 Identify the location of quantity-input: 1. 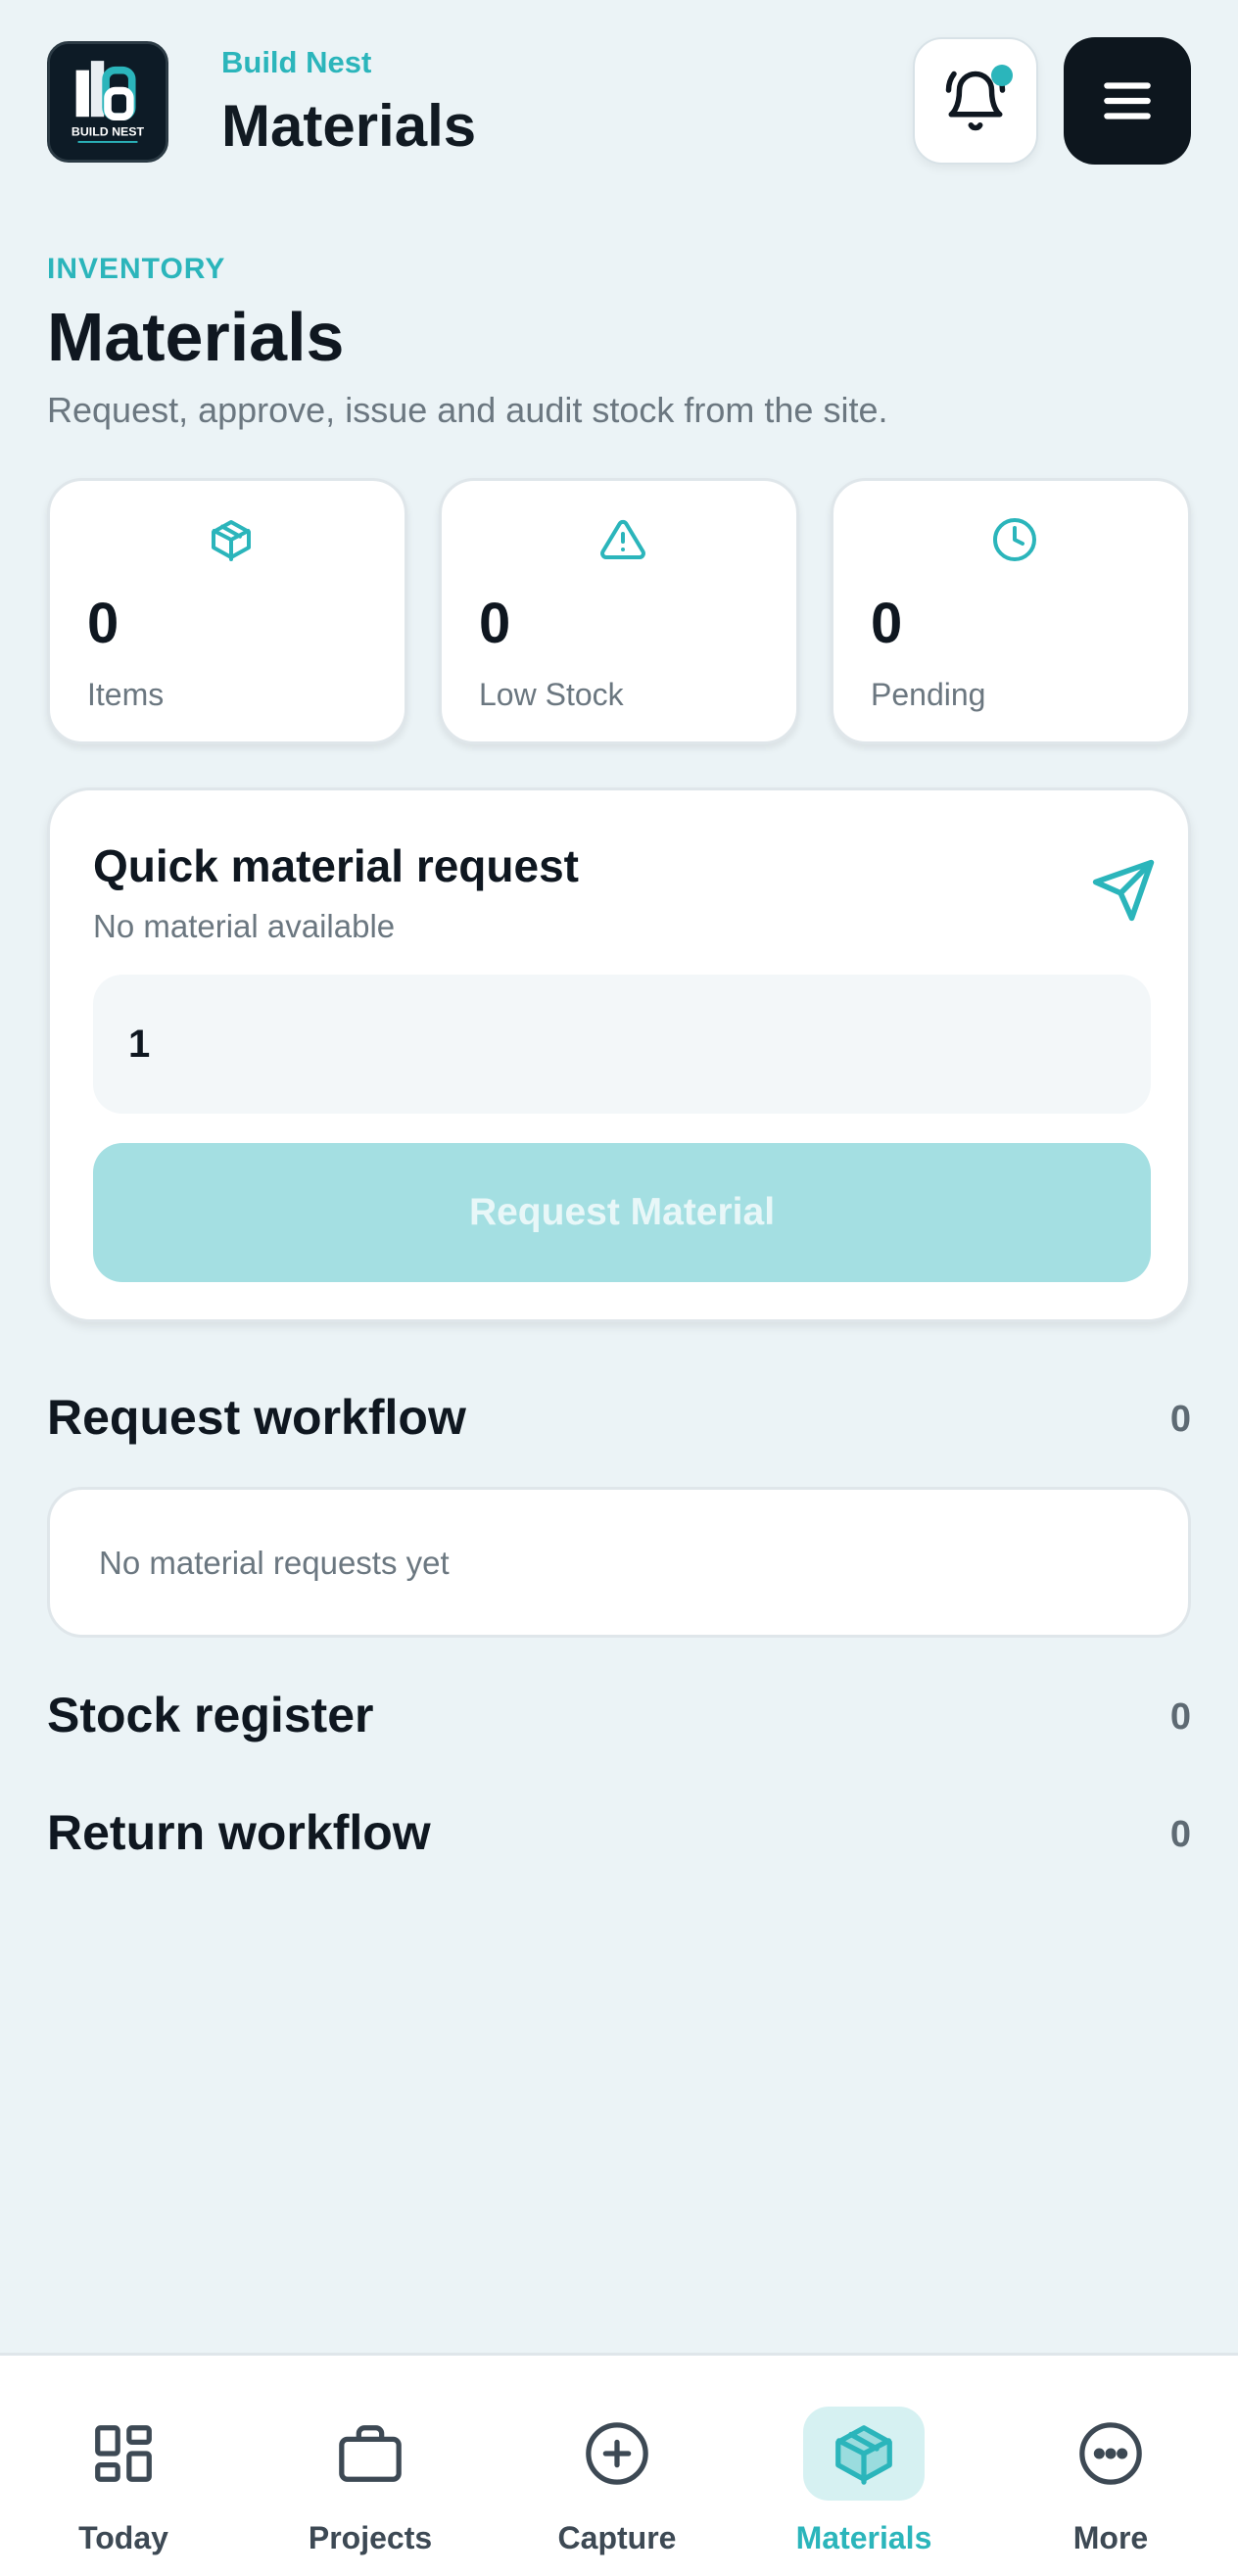
(622, 1044).